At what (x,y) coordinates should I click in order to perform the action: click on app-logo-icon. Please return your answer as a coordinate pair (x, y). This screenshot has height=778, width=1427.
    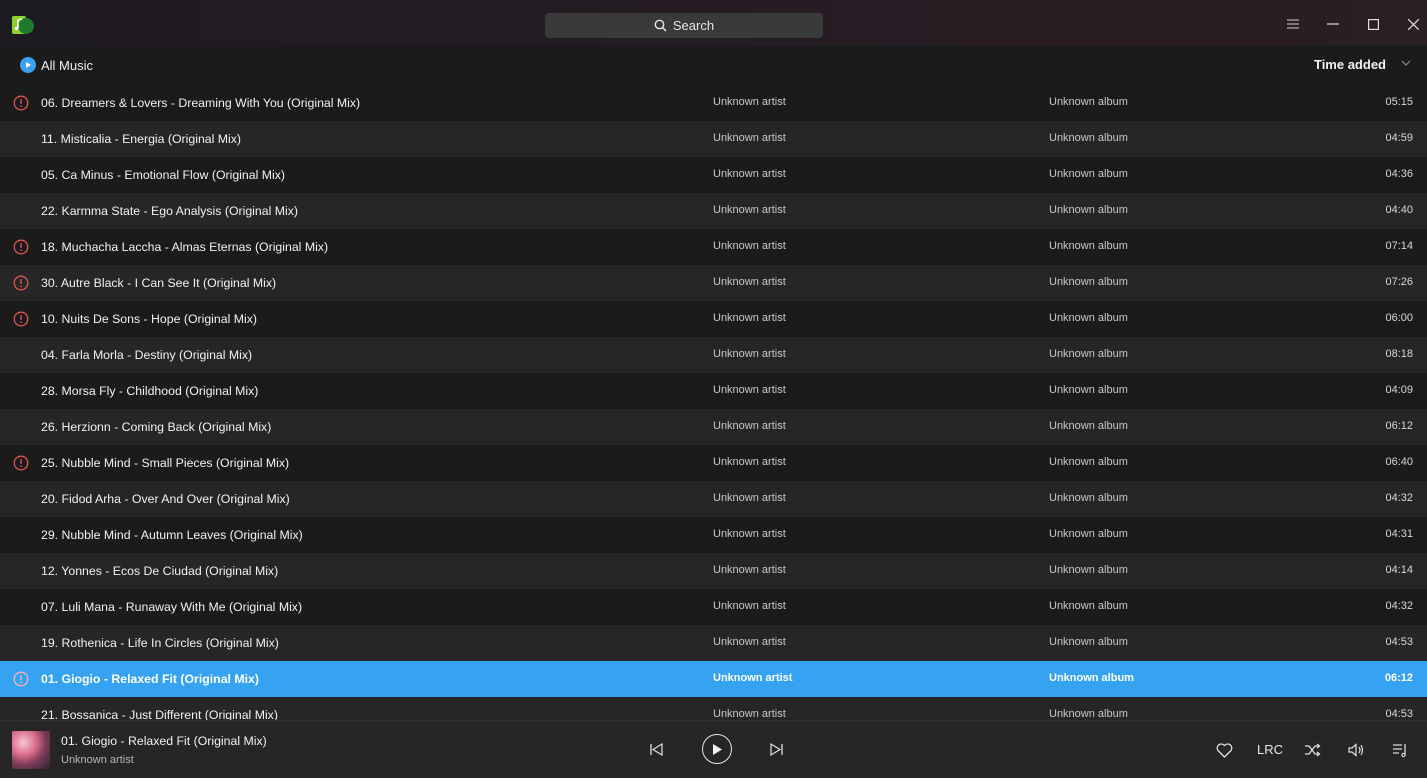
    Looking at the image, I should click on (23, 25).